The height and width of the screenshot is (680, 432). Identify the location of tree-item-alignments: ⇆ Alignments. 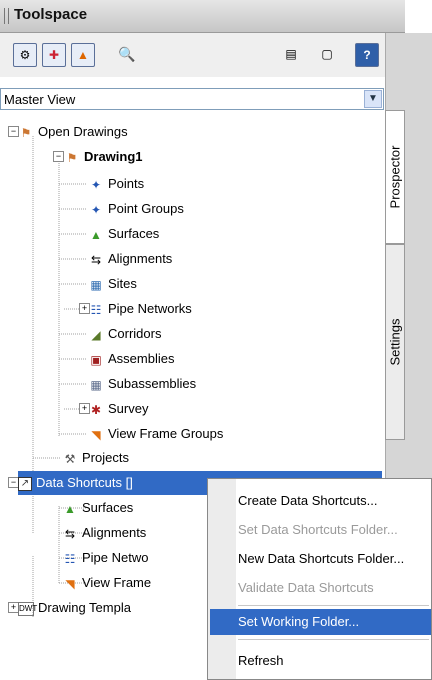
(130, 259).